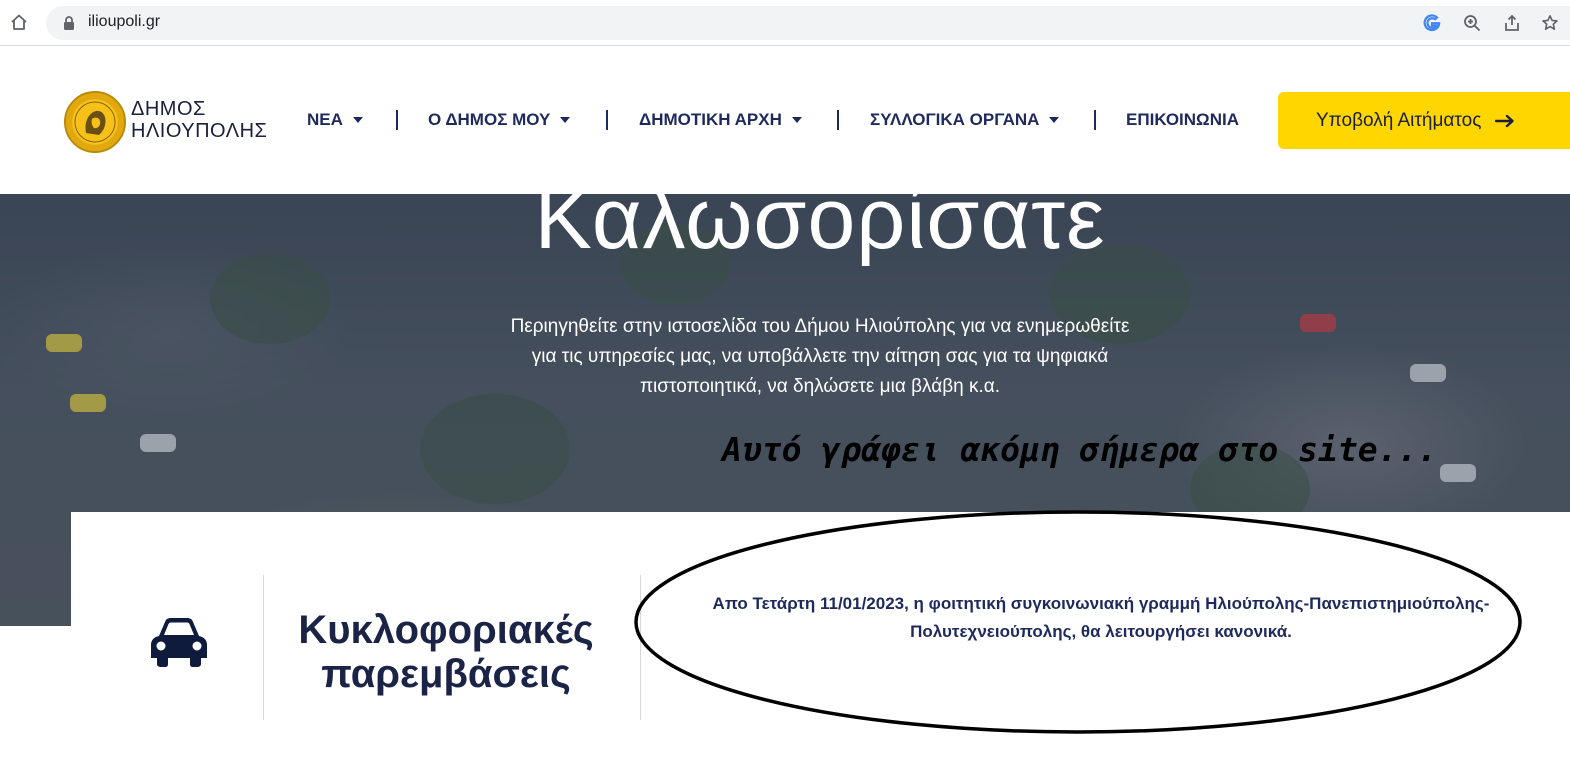  I want to click on nav-label: ΕΠΙΚΟΙΝΩΝΙΑ, so click(1182, 119).